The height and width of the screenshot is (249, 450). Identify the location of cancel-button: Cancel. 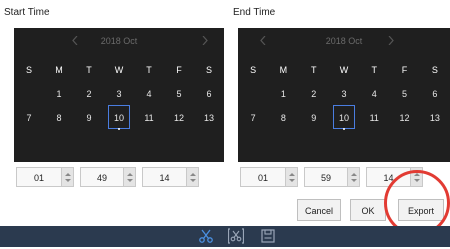
(319, 210).